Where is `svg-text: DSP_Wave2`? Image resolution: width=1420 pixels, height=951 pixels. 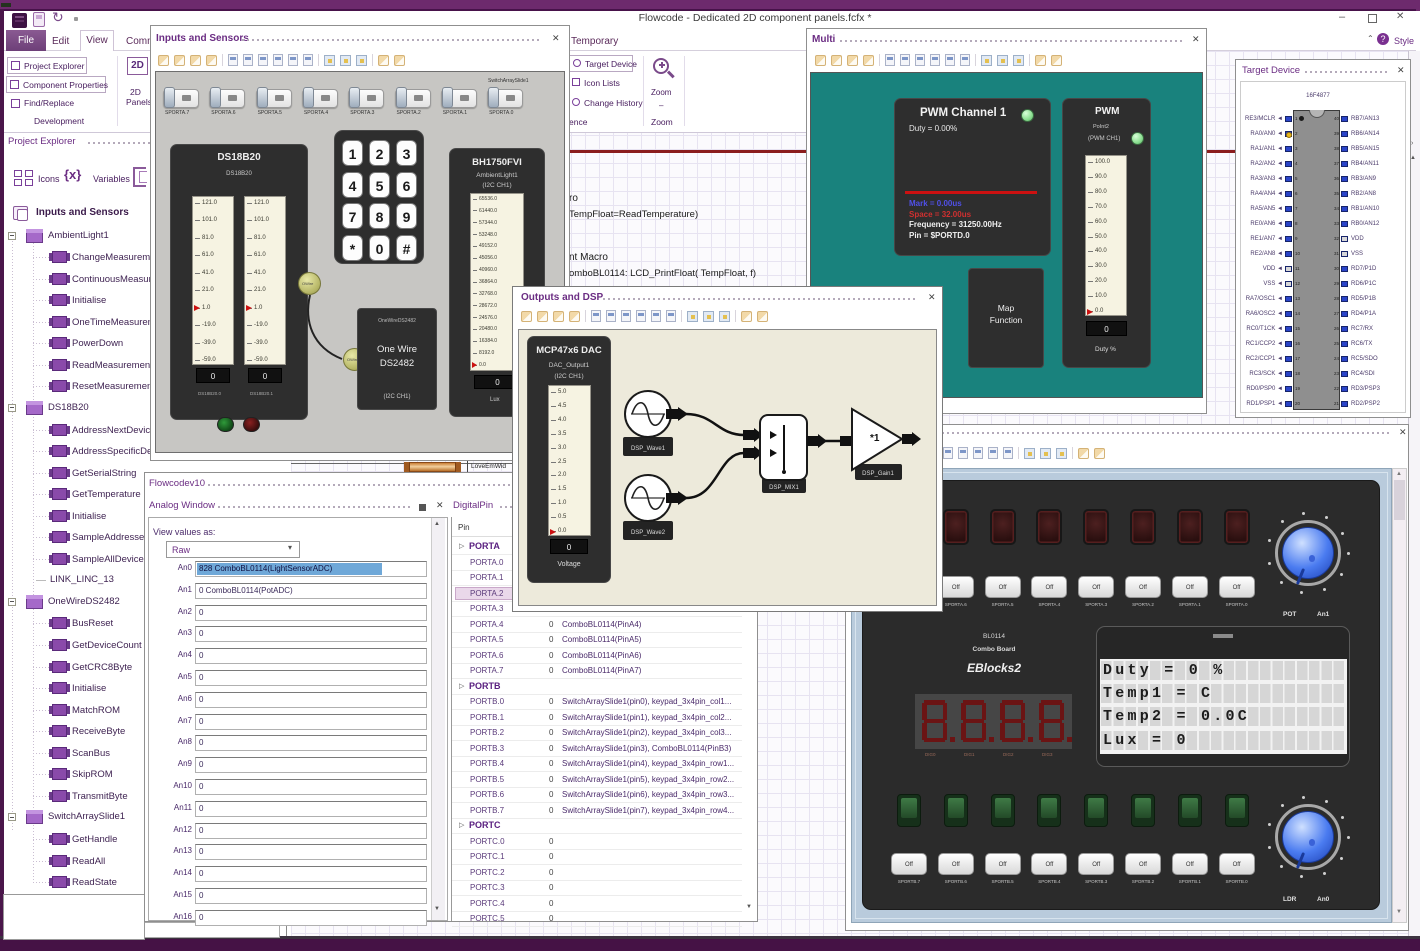
svg-text: DSP_Wave2 is located at coordinates (648, 533).